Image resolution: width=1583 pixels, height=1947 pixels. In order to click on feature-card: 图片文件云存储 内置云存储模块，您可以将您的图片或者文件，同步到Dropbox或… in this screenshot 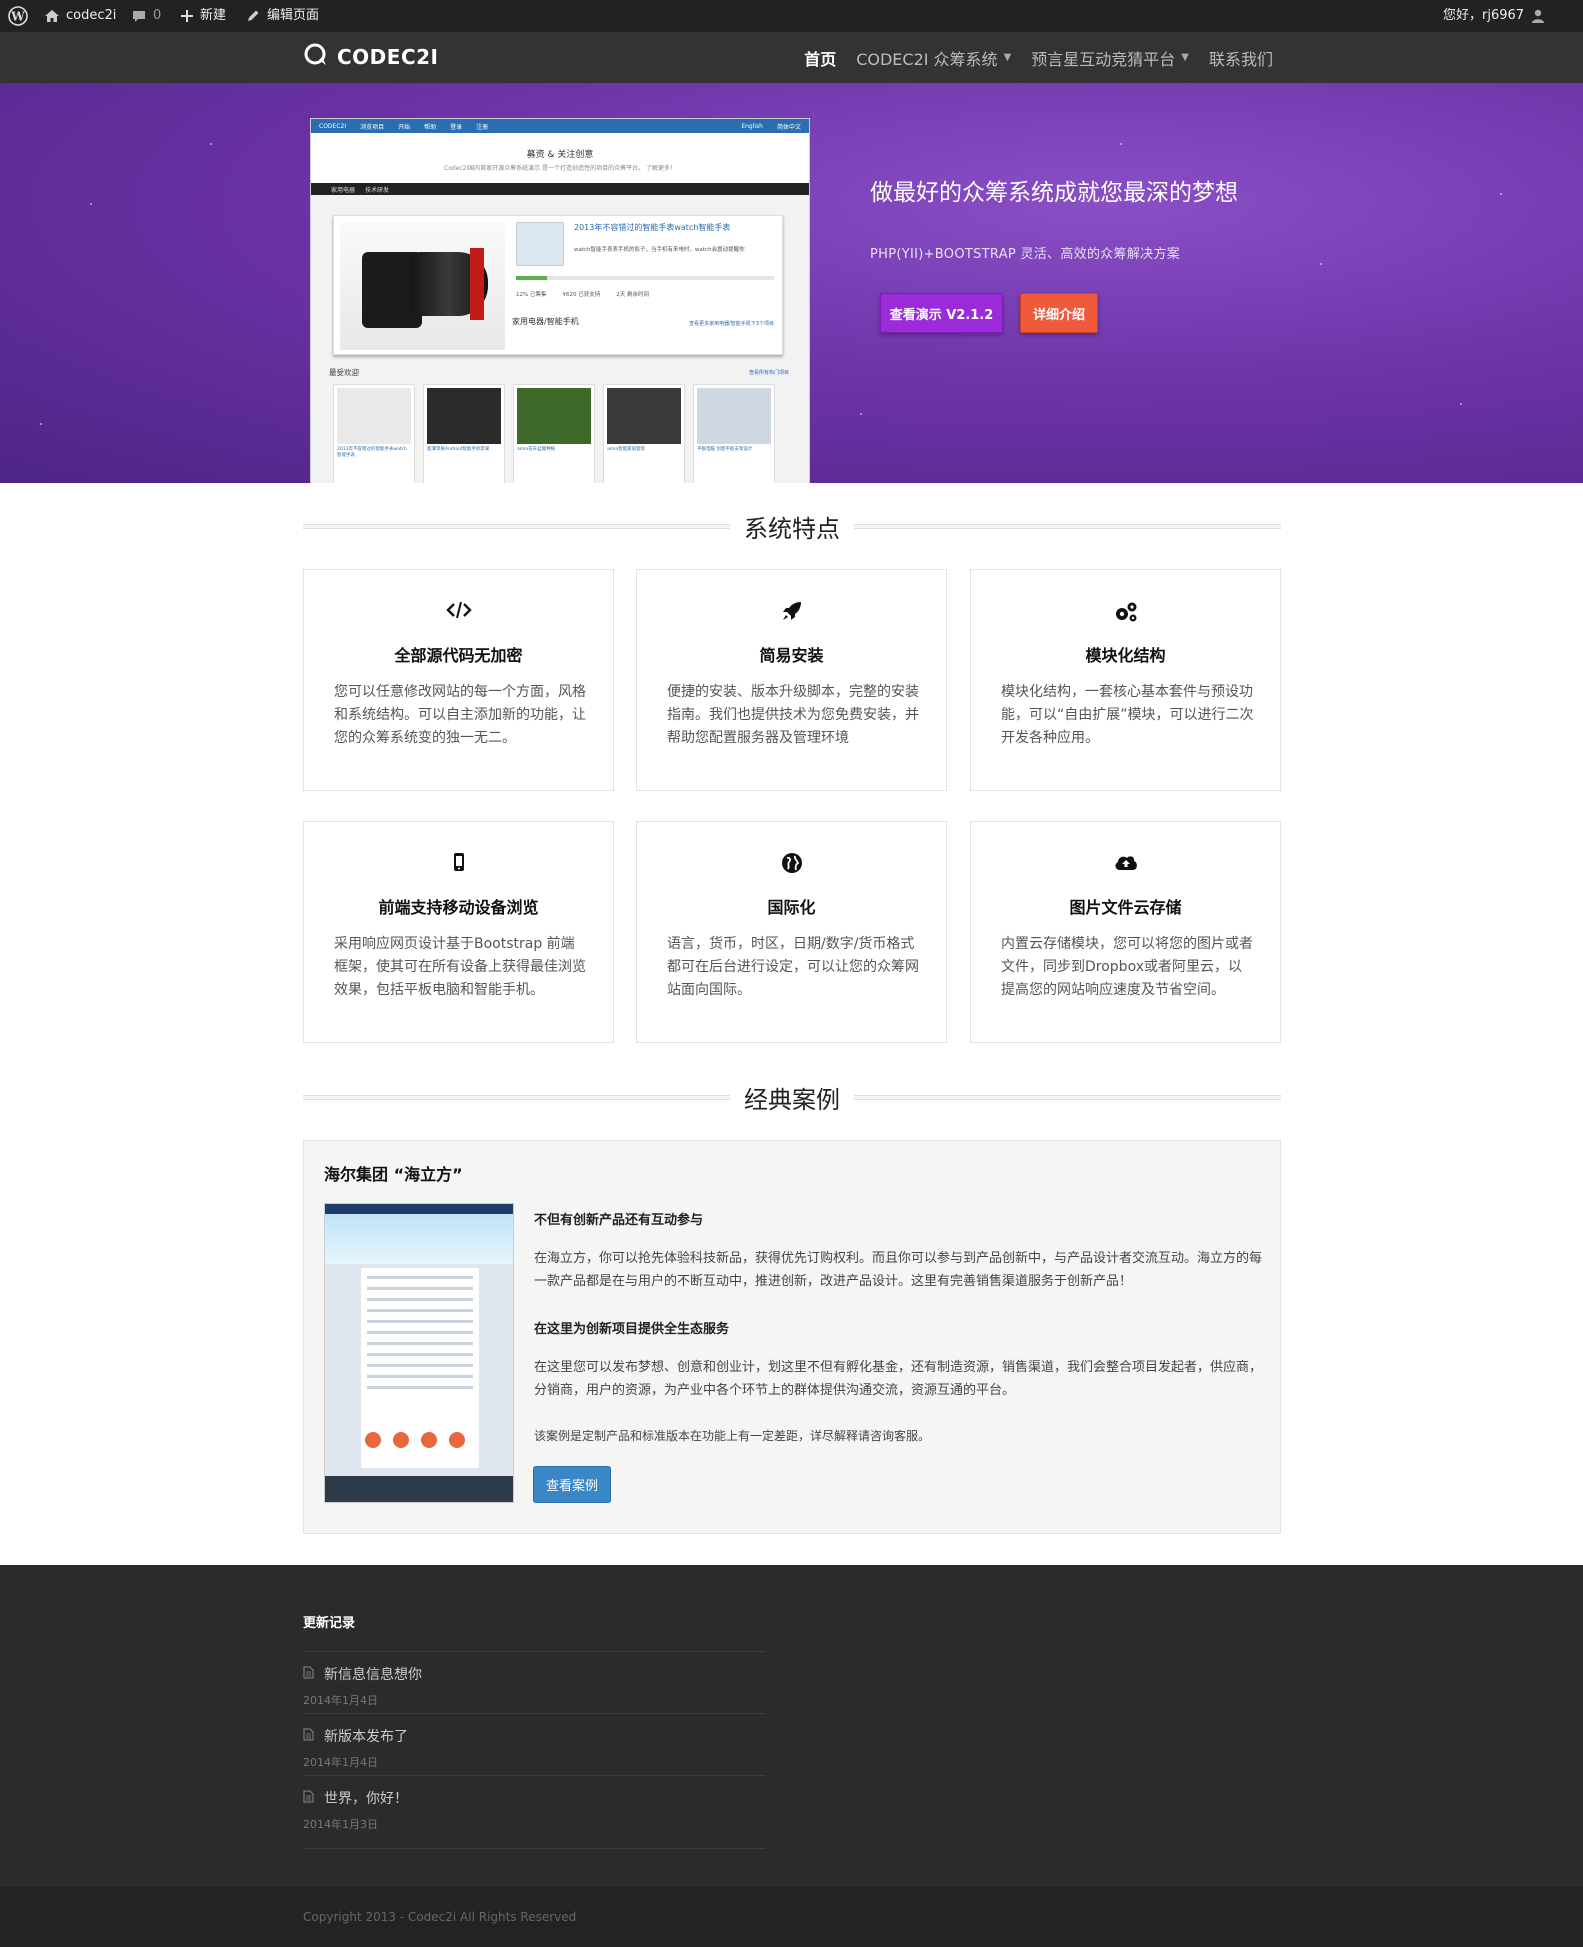, I will do `click(1125, 932)`.